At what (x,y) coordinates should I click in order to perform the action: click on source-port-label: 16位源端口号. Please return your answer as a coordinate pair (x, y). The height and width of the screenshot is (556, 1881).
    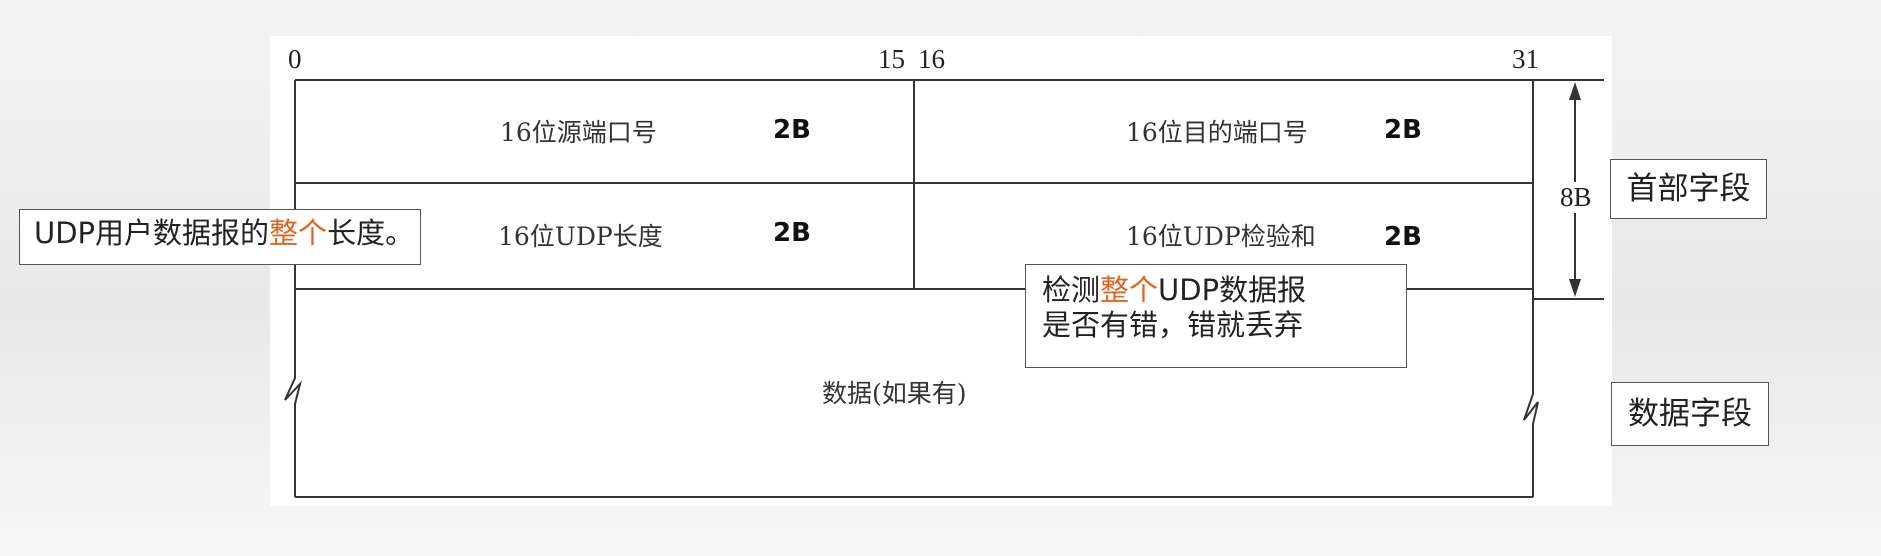
    Looking at the image, I should click on (578, 132).